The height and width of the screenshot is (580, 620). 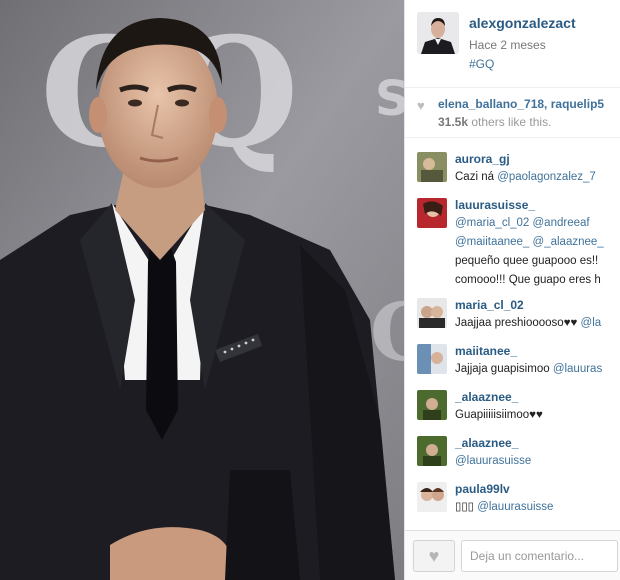 I want to click on comment-username: lauurasuisse_, so click(x=495, y=205).